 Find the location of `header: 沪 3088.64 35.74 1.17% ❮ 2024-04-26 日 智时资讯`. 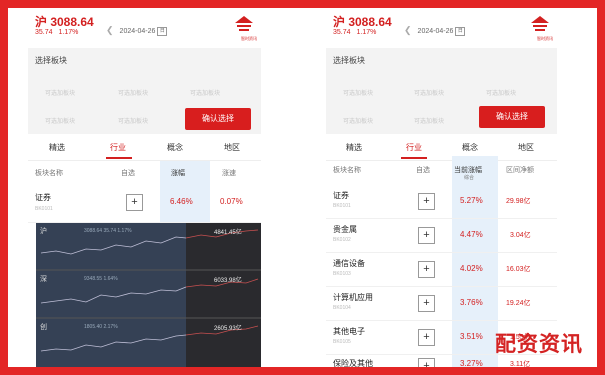

header: 沪 3088.64 35.74 1.17% ❮ 2024-04-26 日 智时资讯 is located at coordinates (441, 25).